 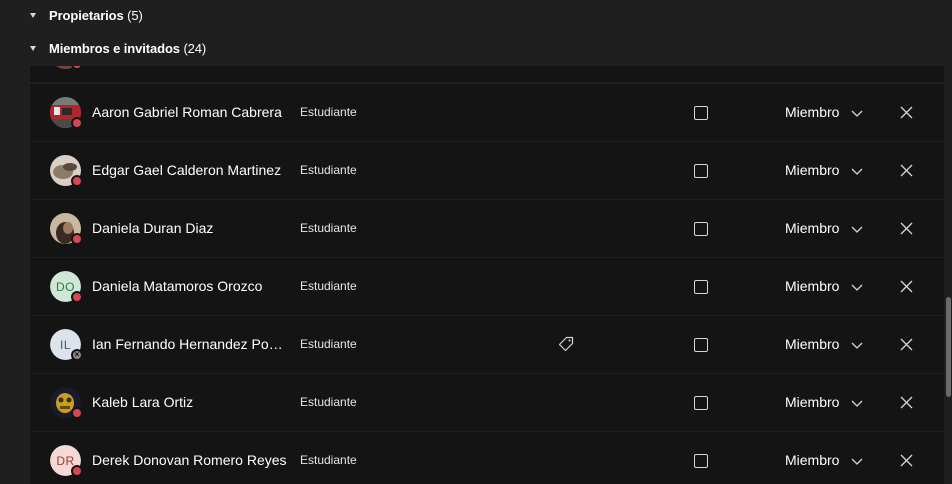 I want to click on member-name: Aaron Gabriel Roman Cabrera, so click(x=187, y=112).